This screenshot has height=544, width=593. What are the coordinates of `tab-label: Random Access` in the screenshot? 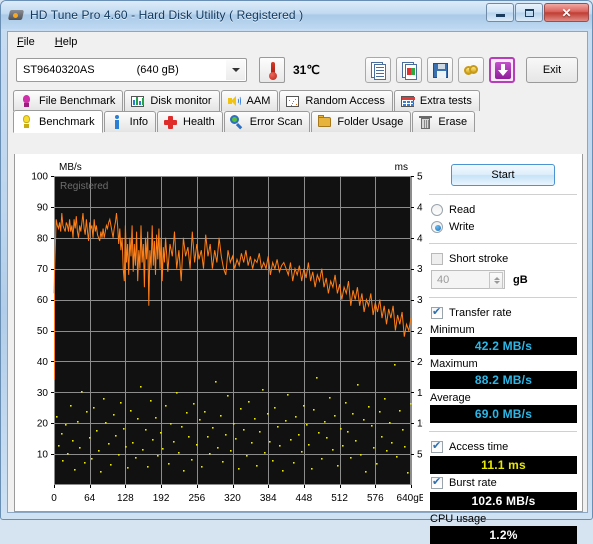 It's located at (345, 101).